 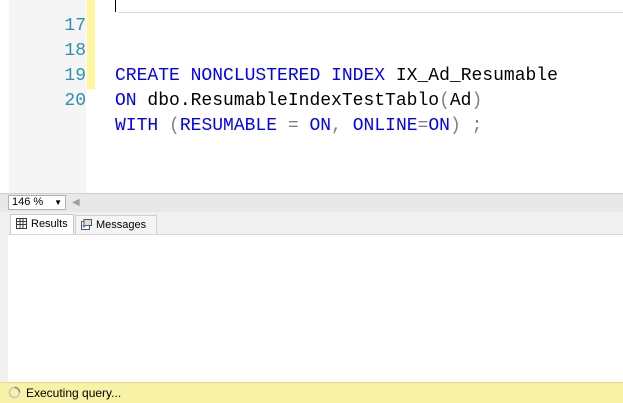 I want to click on tab-label: Results, so click(x=49, y=224).